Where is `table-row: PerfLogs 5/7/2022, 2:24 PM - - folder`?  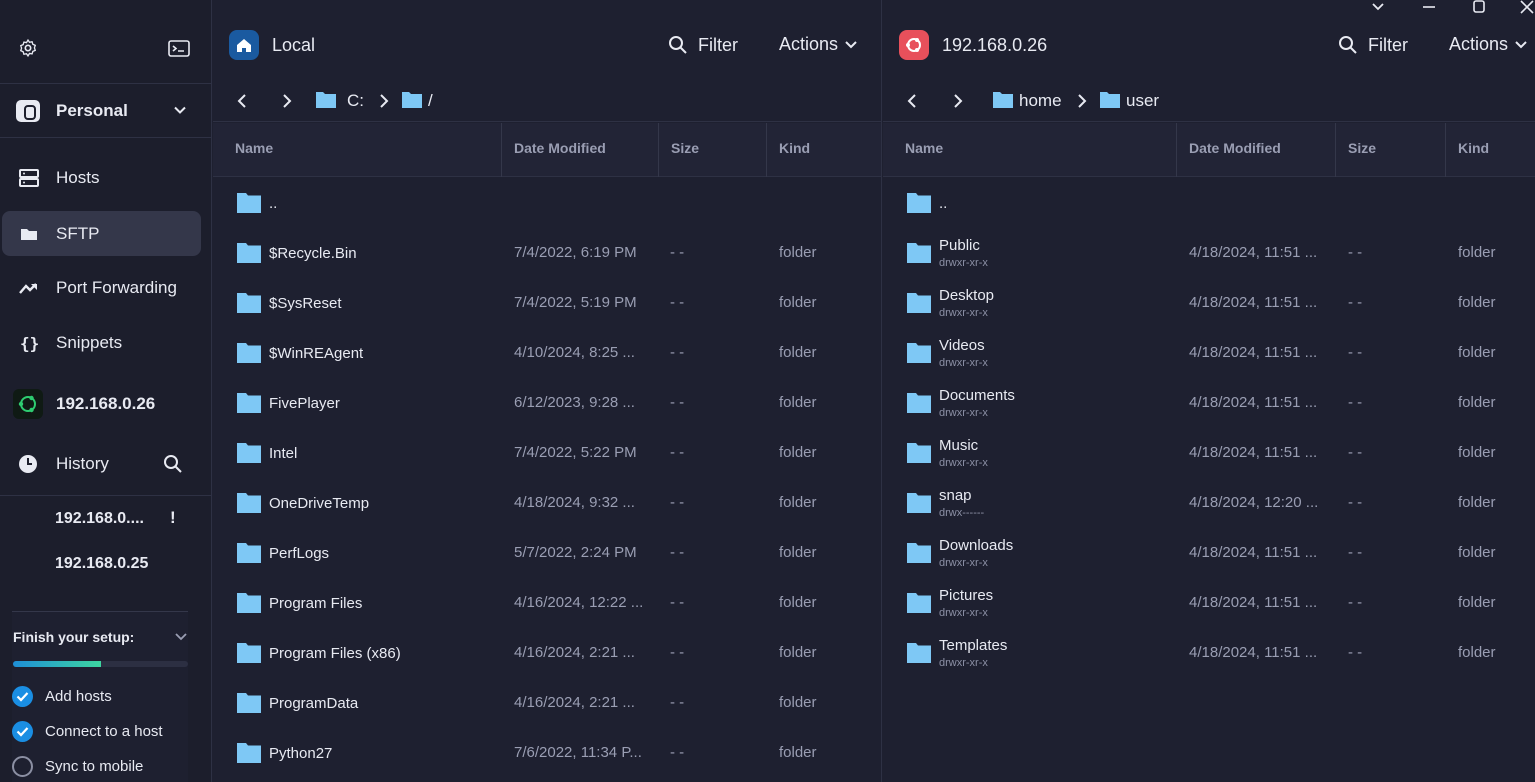
table-row: PerfLogs 5/7/2022, 2:24 PM - - folder is located at coordinates (547, 553).